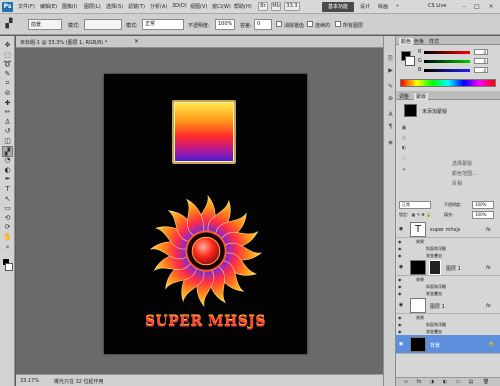 Image resolution: width=500 pixels, height=386 pixels. I want to click on lock-pixels-icon: ✎, so click(418, 214).